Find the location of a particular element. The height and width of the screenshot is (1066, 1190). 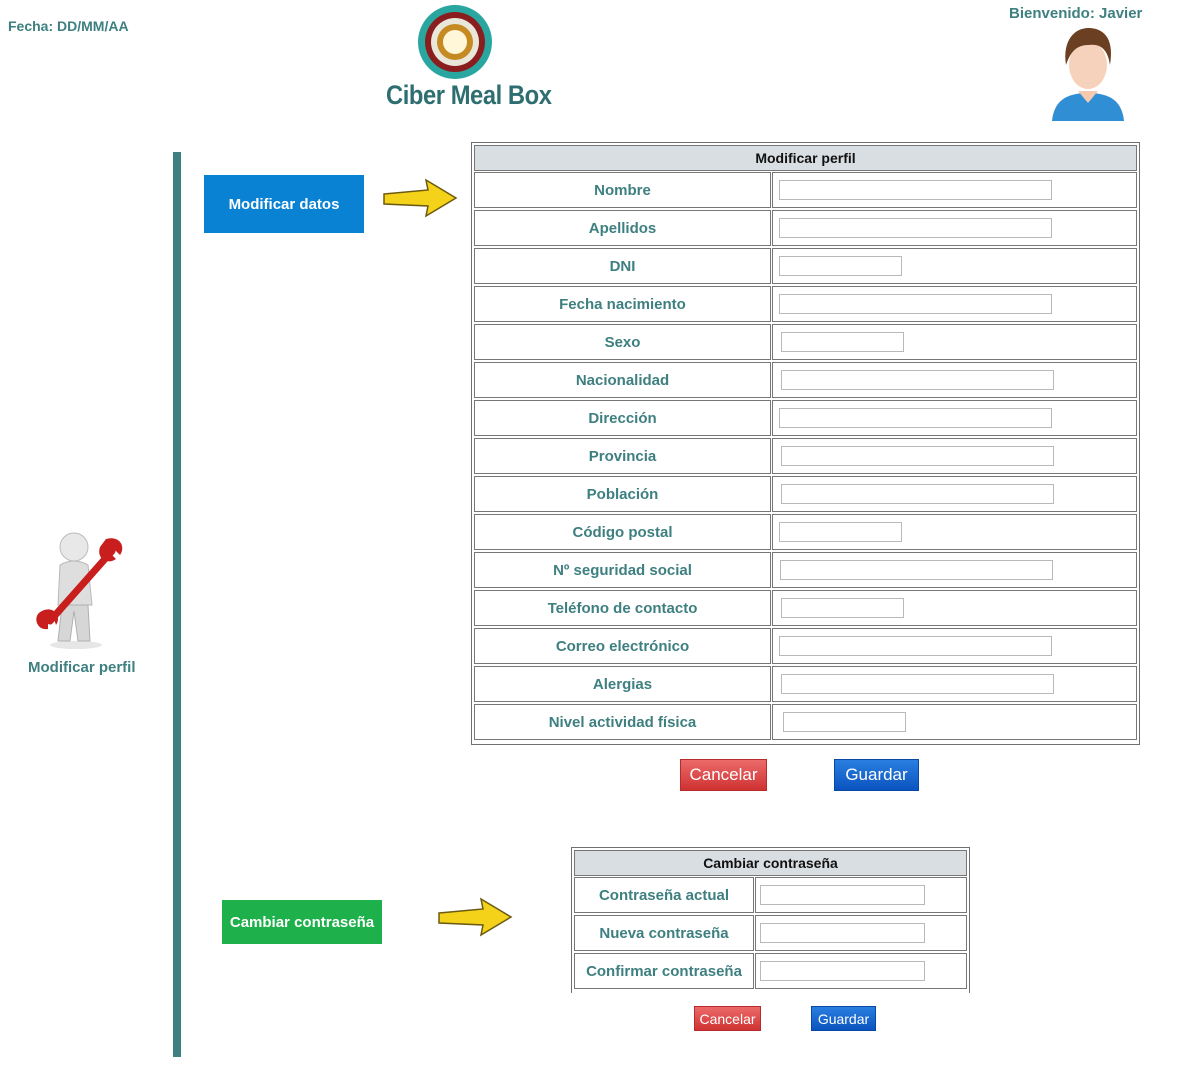

profile-row: Correo electrónico is located at coordinates (805, 646).